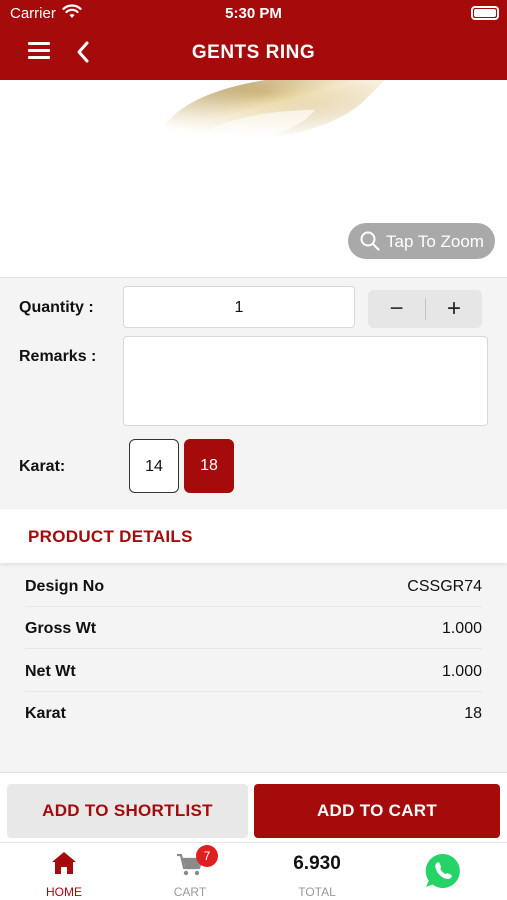 The width and height of the screenshot is (507, 900). I want to click on quantity-input: 1, so click(239, 307).